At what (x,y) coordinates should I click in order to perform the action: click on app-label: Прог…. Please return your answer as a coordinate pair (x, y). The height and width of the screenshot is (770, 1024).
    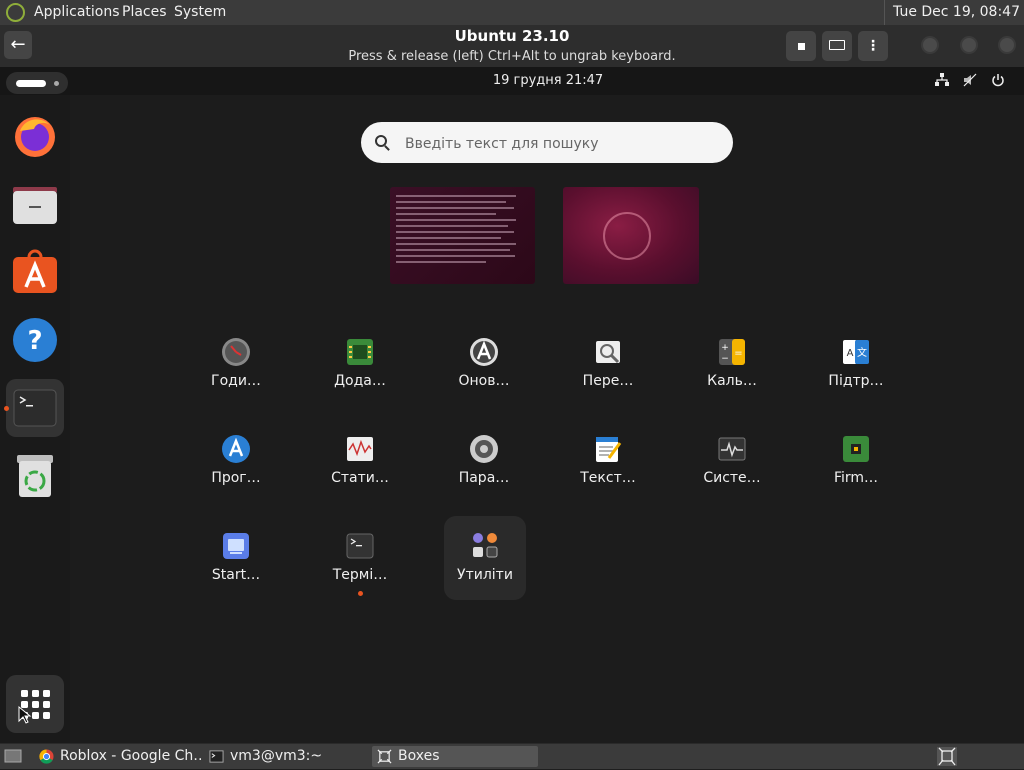
    Looking at the image, I should click on (236, 478).